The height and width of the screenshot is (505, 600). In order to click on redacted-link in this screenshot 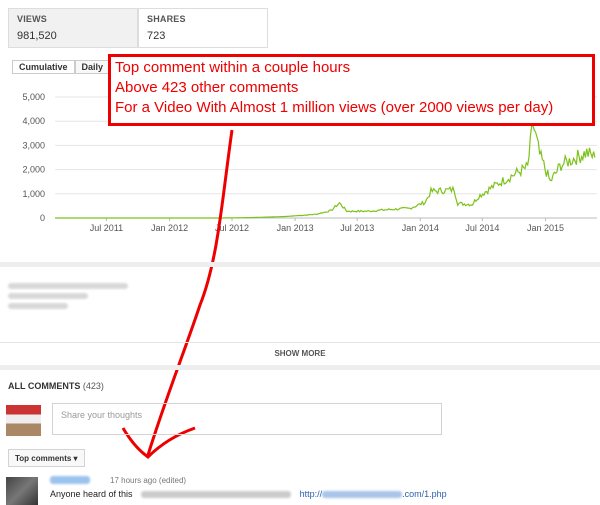, I will do `click(362, 495)`.